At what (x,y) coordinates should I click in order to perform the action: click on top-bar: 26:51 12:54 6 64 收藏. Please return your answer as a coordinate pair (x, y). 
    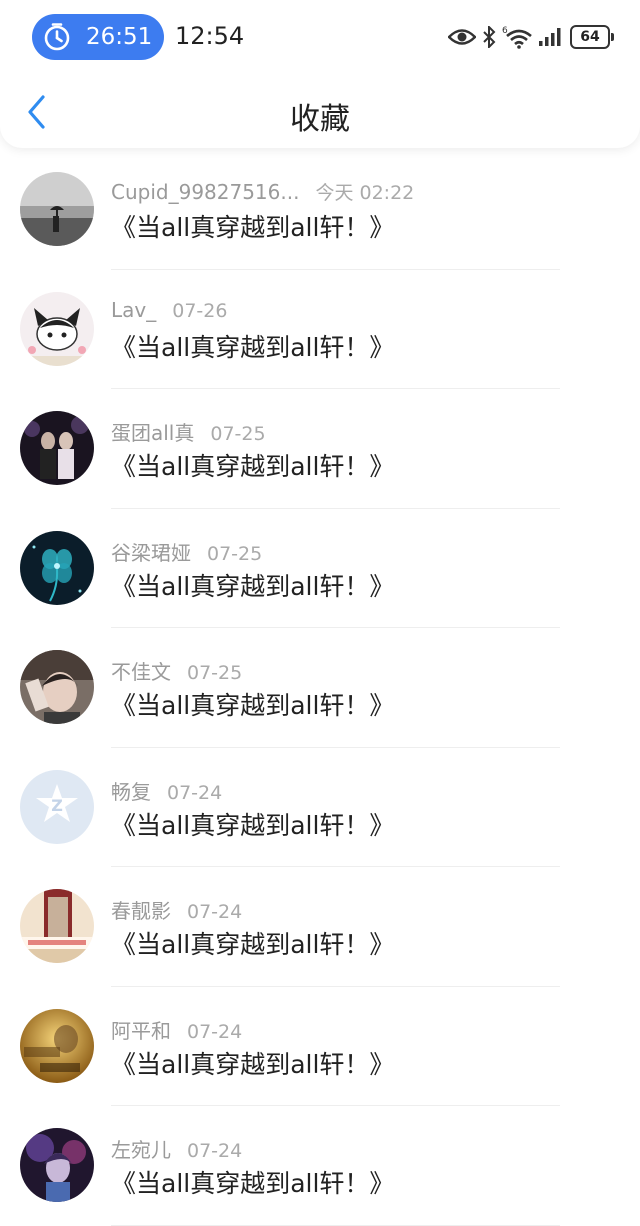
    Looking at the image, I should click on (320, 74).